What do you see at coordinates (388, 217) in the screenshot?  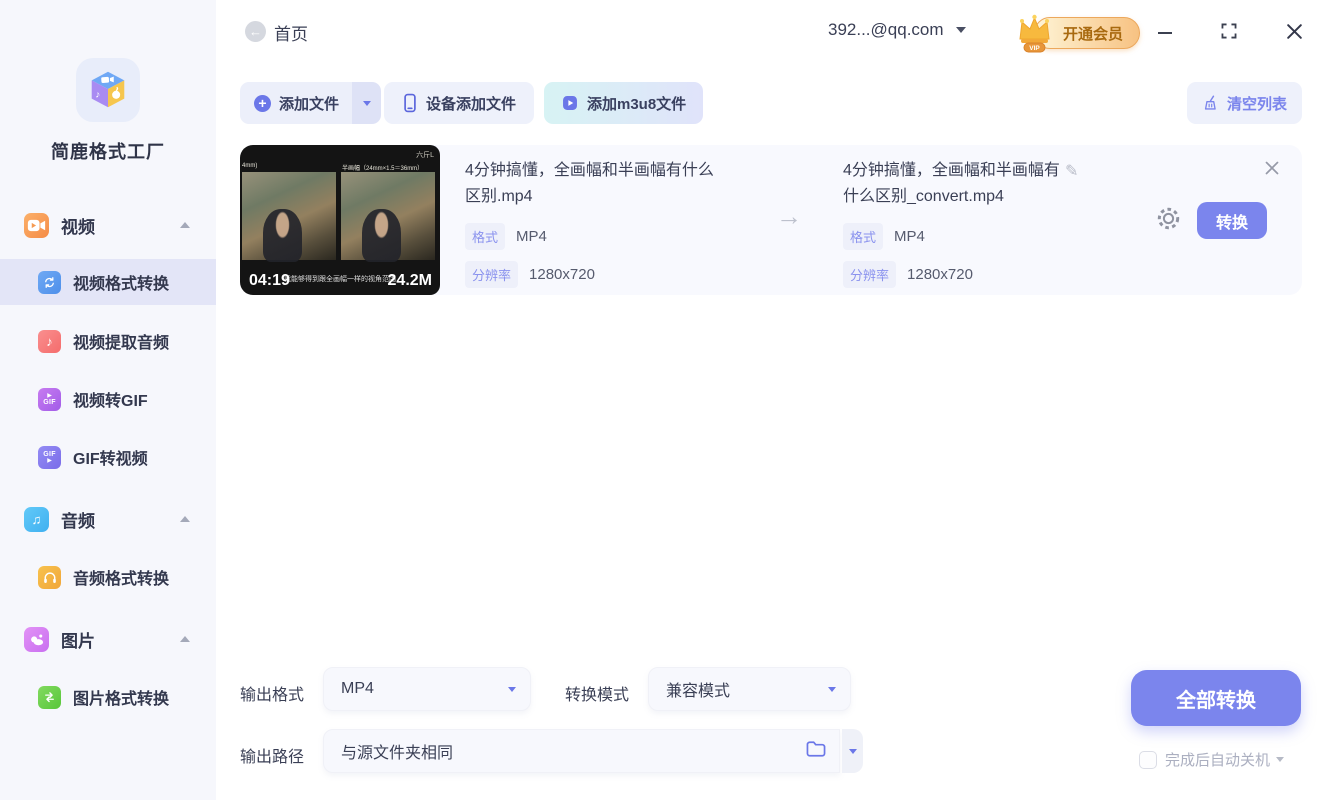 I see `thumb-frame-right` at bounding box center [388, 217].